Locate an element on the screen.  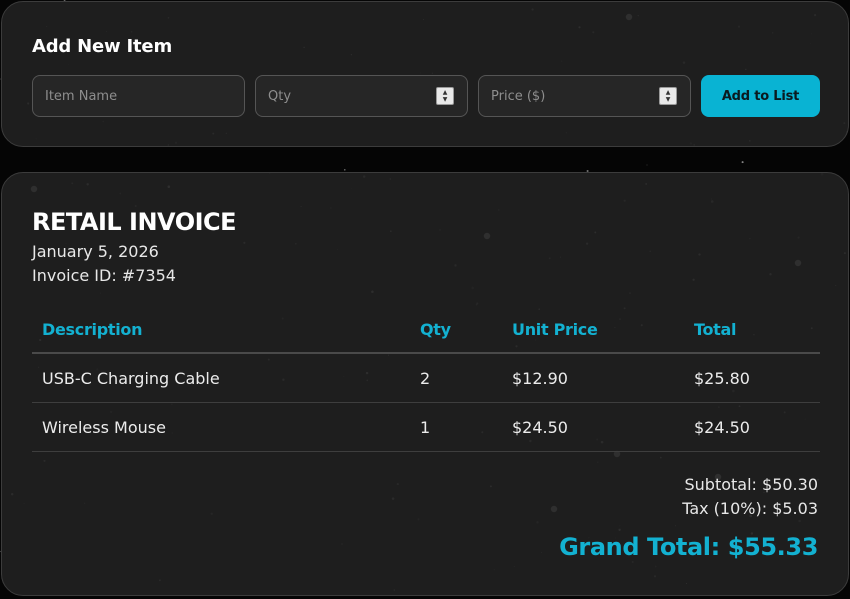
qty-stepper: ▲ ▼ is located at coordinates (445, 96).